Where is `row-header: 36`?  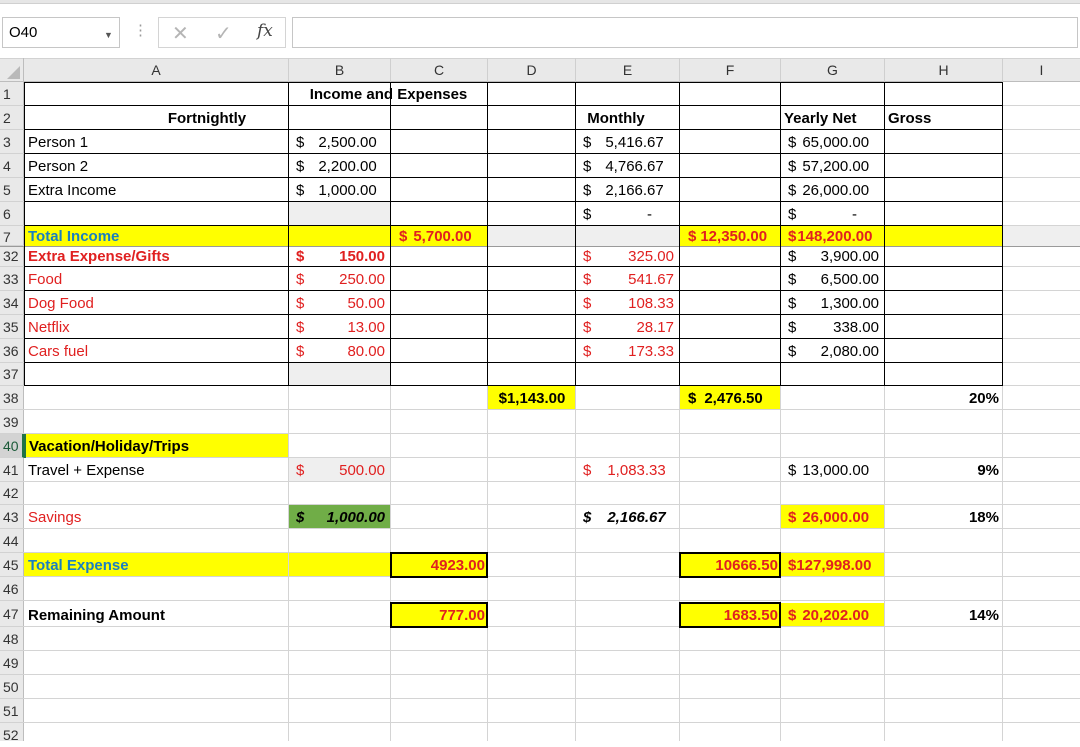
row-header: 36 is located at coordinates (12, 351).